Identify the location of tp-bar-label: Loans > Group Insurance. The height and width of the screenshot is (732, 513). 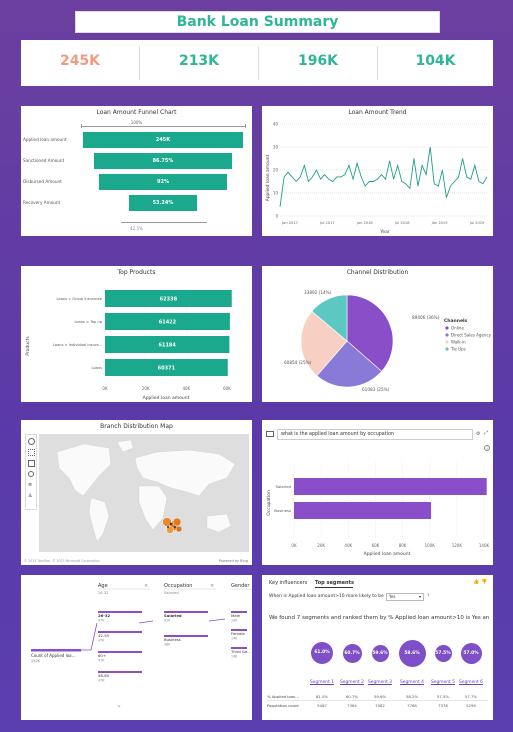
(79, 299).